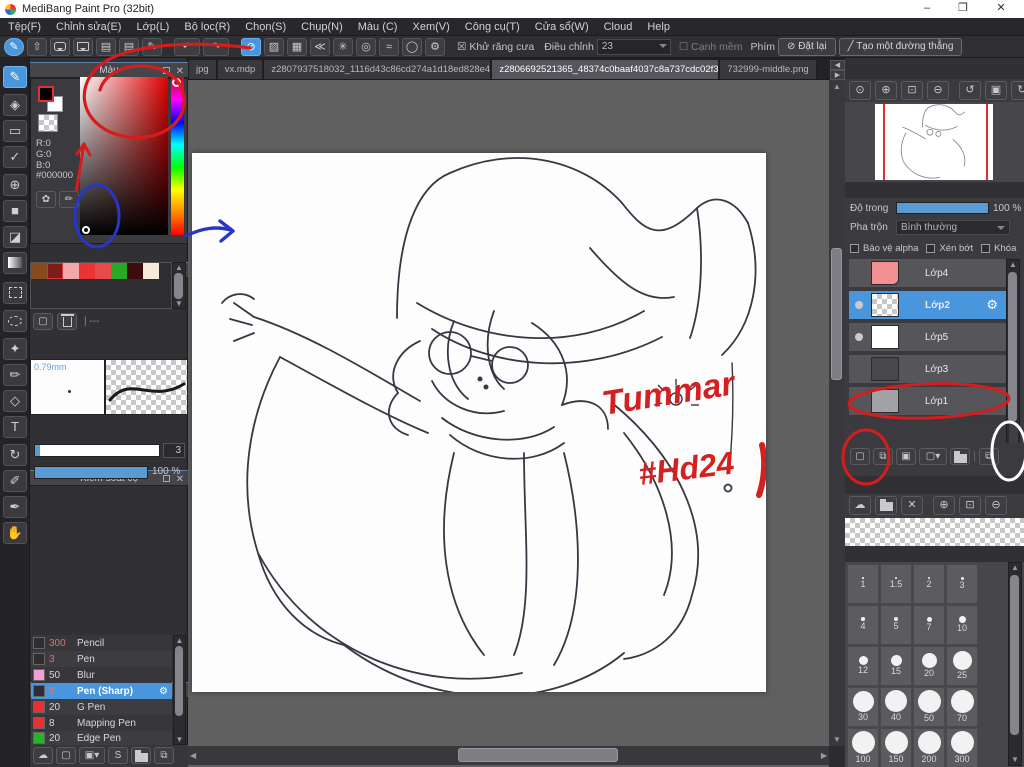  What do you see at coordinates (15, 293) in the screenshot?
I see `select-tool` at bounding box center [15, 293].